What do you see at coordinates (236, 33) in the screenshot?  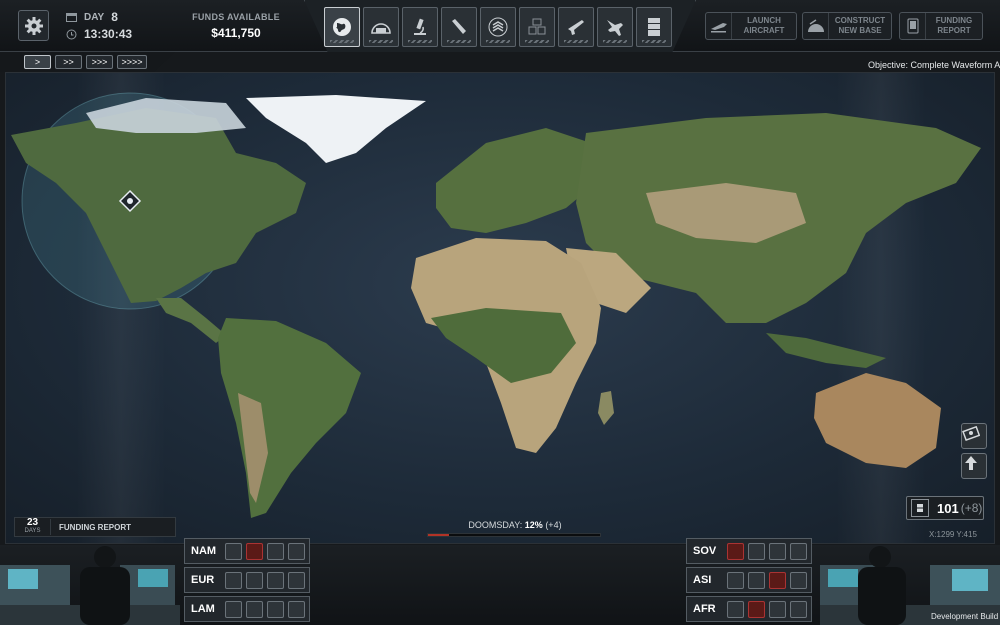 I see `funds-value: $411,750` at bounding box center [236, 33].